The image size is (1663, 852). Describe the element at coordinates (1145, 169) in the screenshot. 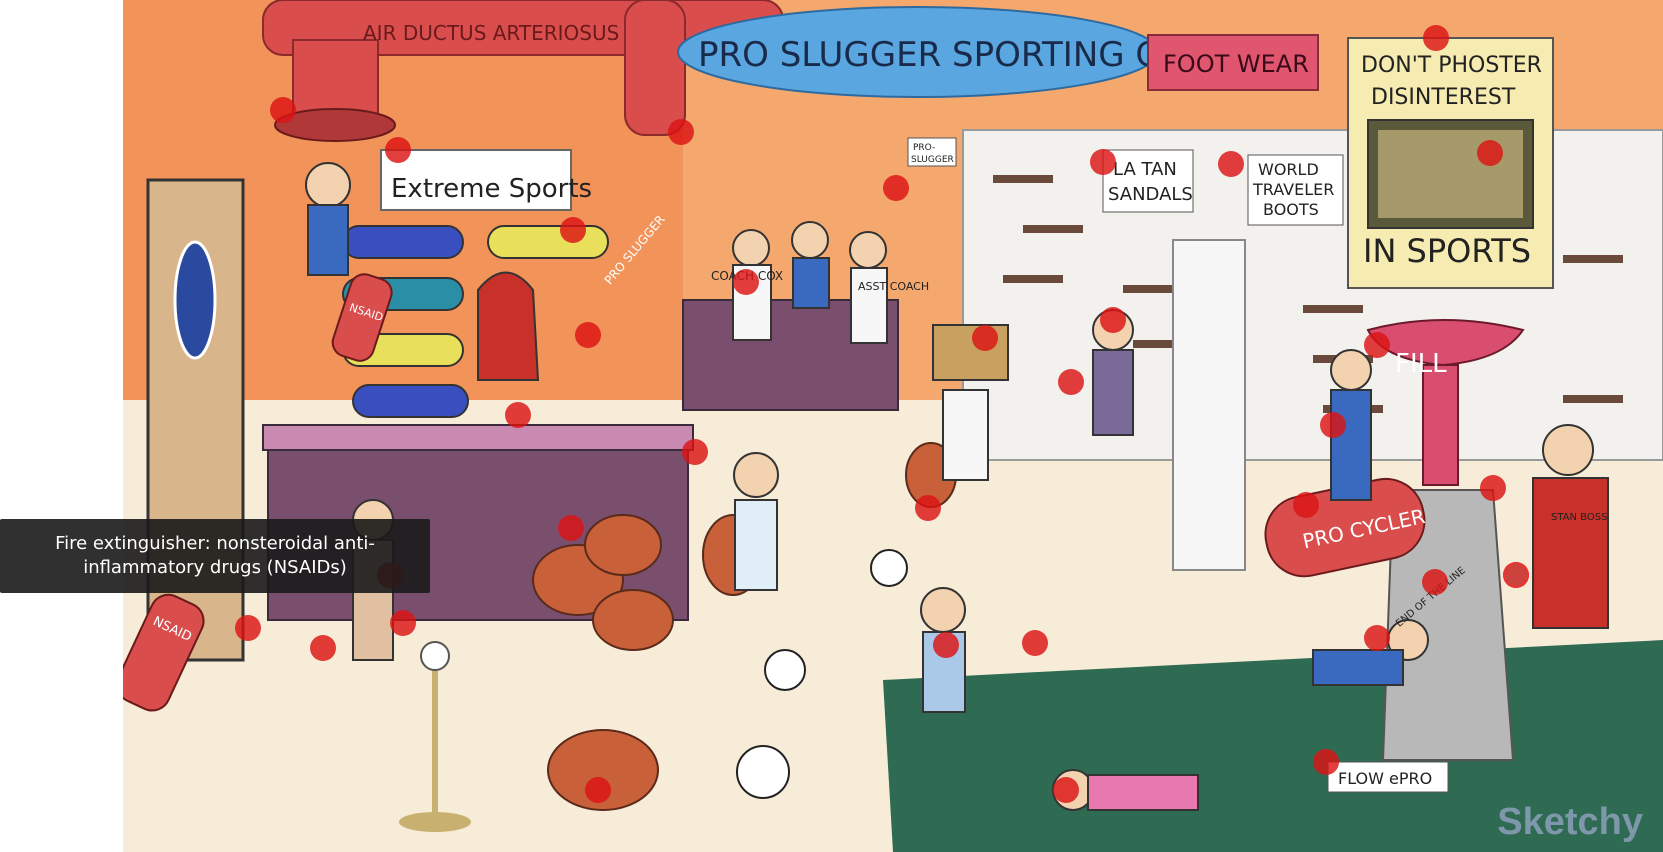

I see `sandals-line1: LA TAN` at that location.